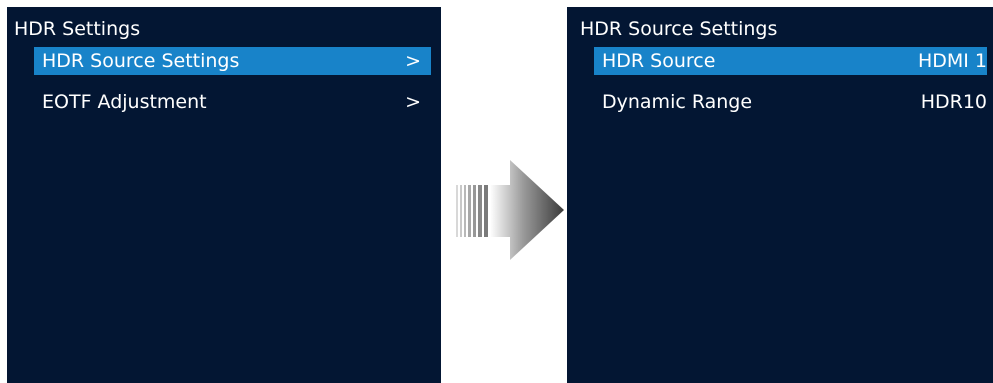 This screenshot has height=383, width=993. What do you see at coordinates (141, 61) in the screenshot?
I see `menu-item-label: HDR Source Settings` at bounding box center [141, 61].